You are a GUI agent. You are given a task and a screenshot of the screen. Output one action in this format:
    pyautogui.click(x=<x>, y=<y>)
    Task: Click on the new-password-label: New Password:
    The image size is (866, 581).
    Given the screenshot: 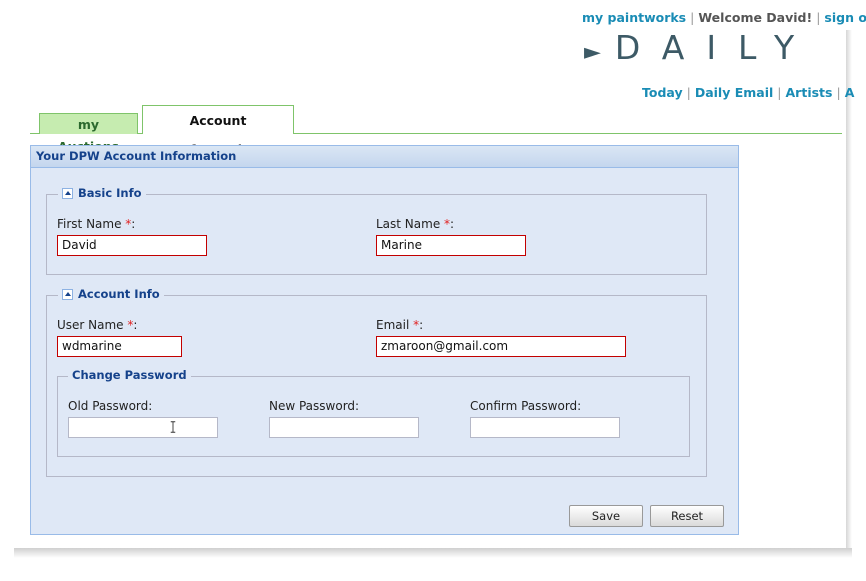 What is the action you would take?
    pyautogui.click(x=314, y=406)
    